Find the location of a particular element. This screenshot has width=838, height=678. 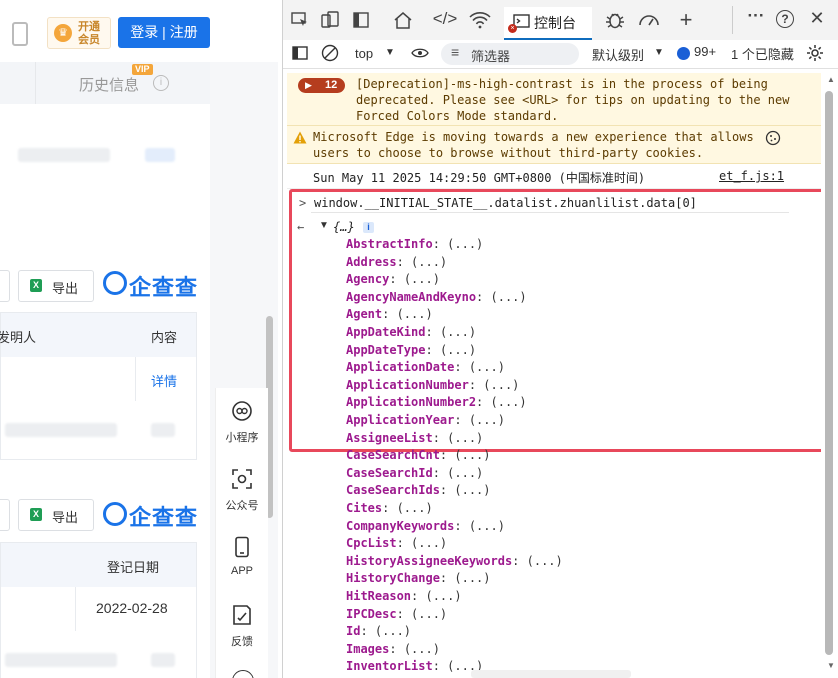

bug-icon is located at coordinates (615, 20).